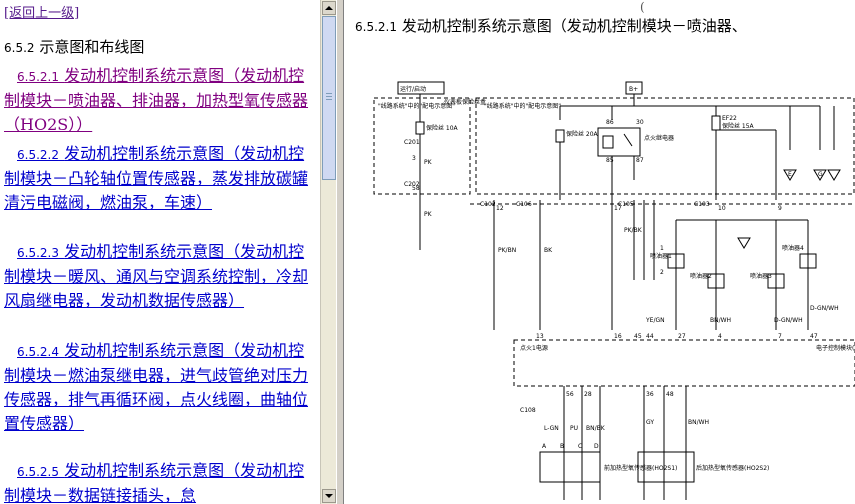 The image size is (855, 504). Describe the element at coordinates (428, 214) in the screenshot. I see `label-pk-2: PK` at that location.